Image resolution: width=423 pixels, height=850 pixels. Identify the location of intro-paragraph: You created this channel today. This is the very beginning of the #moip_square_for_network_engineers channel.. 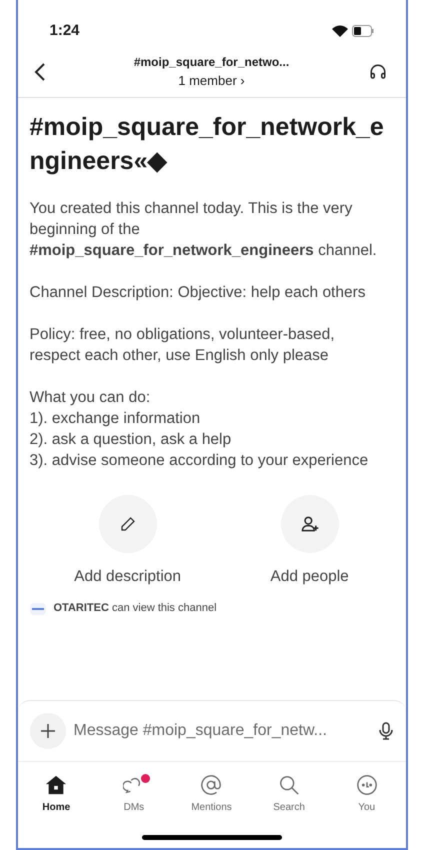
(204, 230).